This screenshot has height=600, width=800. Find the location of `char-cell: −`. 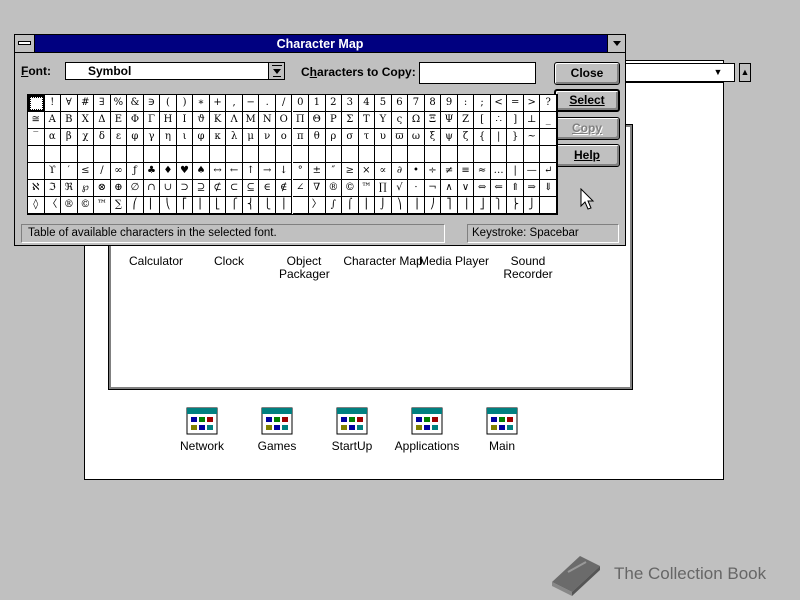

char-cell: − is located at coordinates (251, 103).